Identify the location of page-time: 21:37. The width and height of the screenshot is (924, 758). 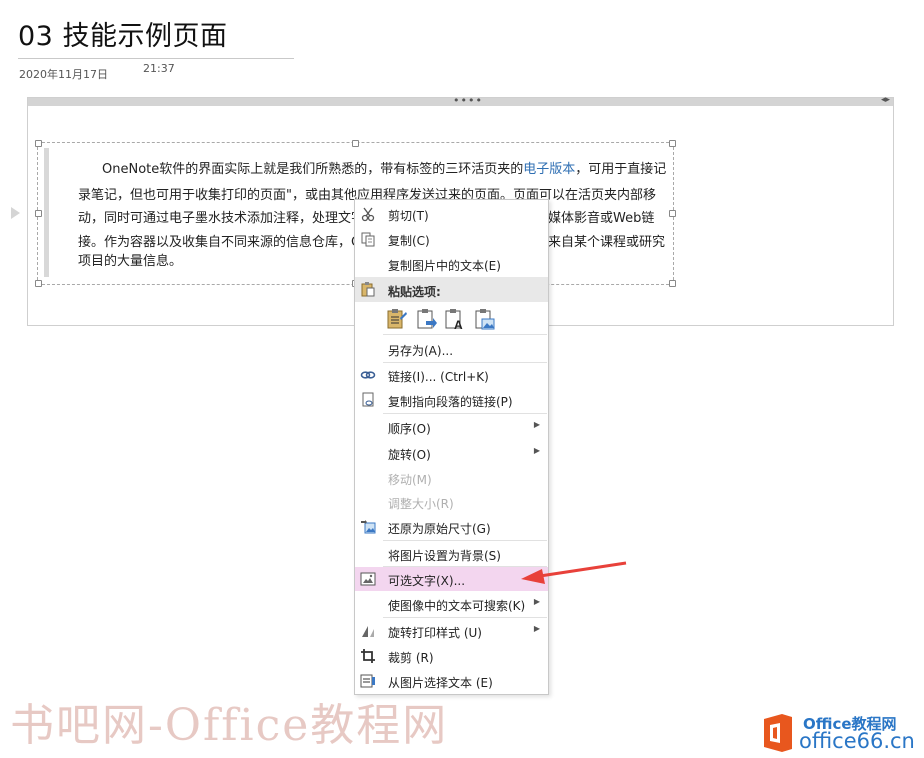
(159, 68).